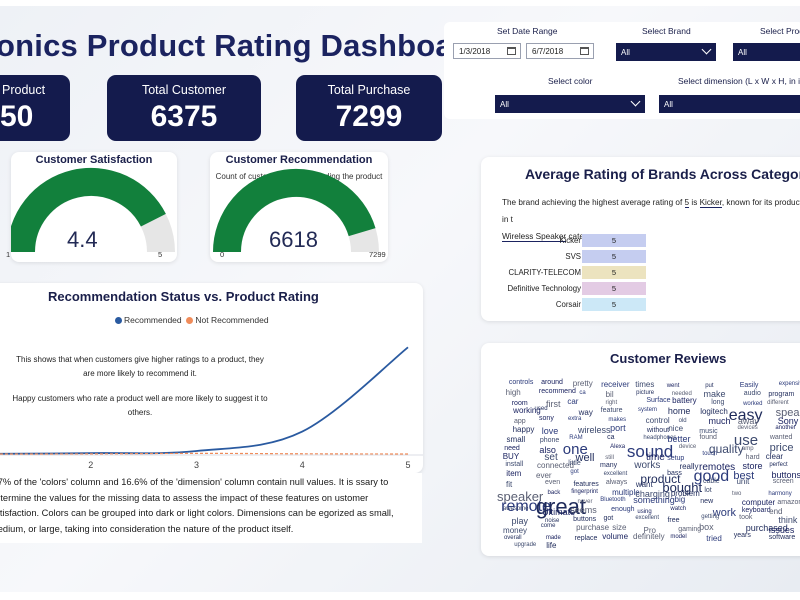  What do you see at coordinates (573, 402) in the screenshot?
I see `word-cloud-word: car` at bounding box center [573, 402].